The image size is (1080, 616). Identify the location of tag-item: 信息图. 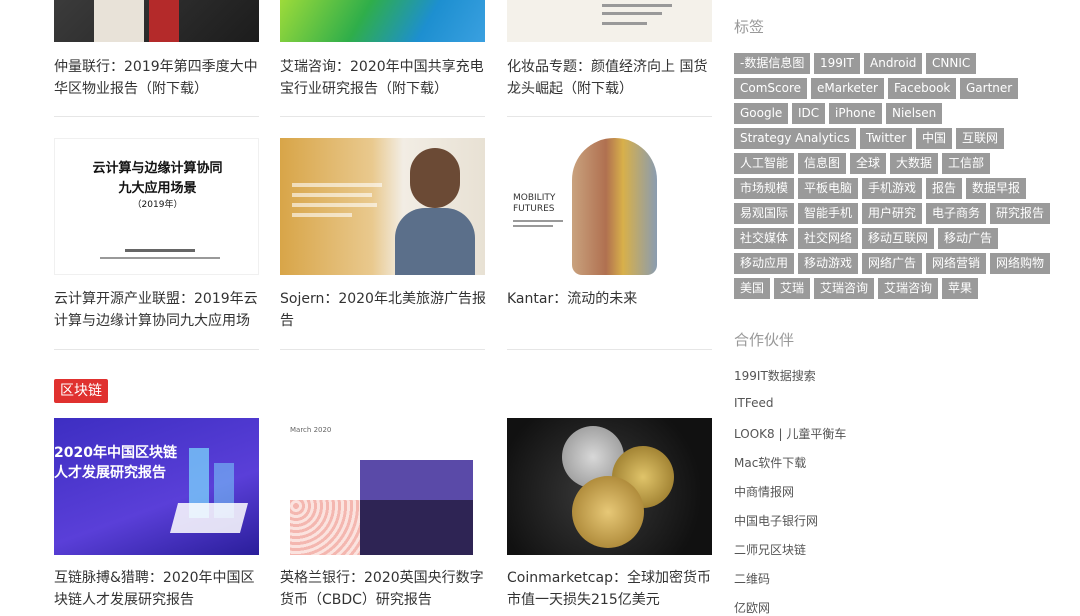
(822, 163).